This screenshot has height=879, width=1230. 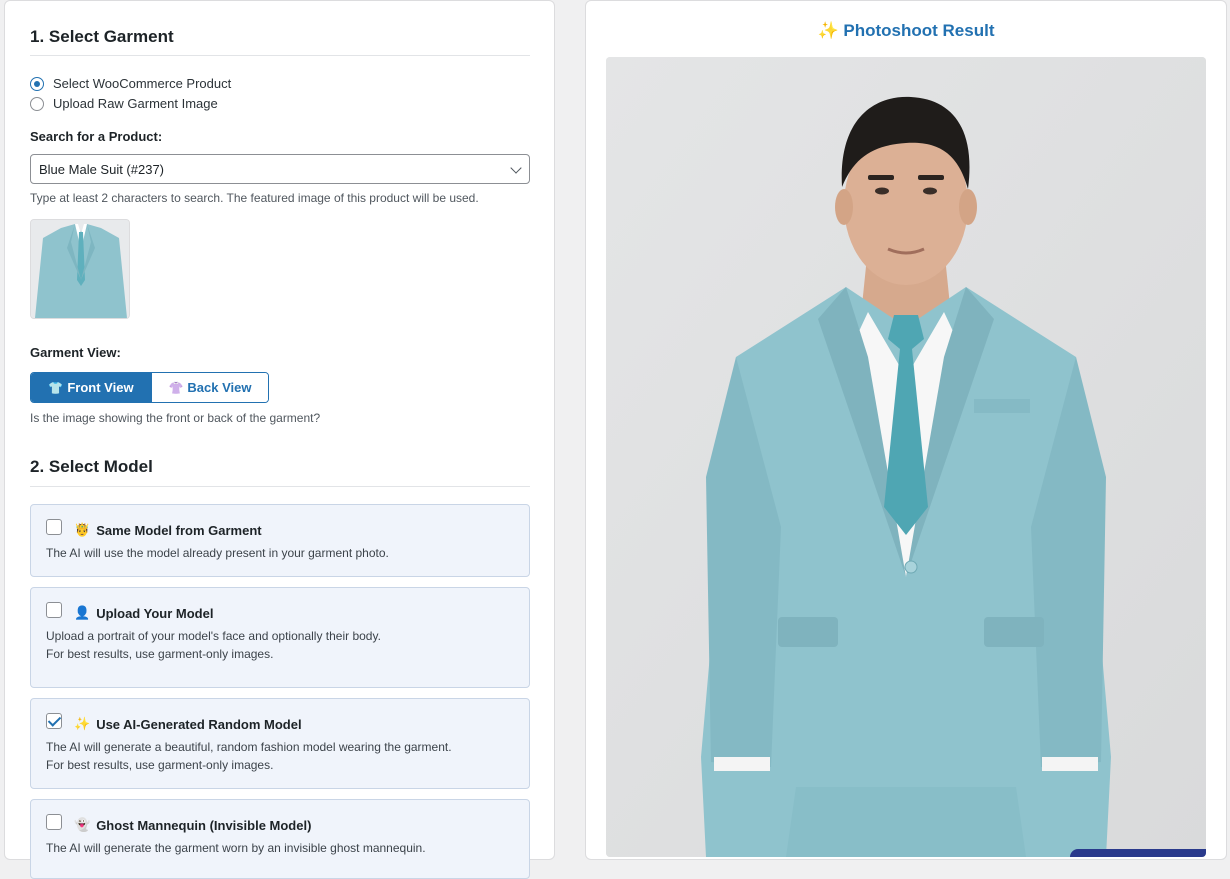 What do you see at coordinates (100, 387) in the screenshot?
I see `front-view-label: Front View` at bounding box center [100, 387].